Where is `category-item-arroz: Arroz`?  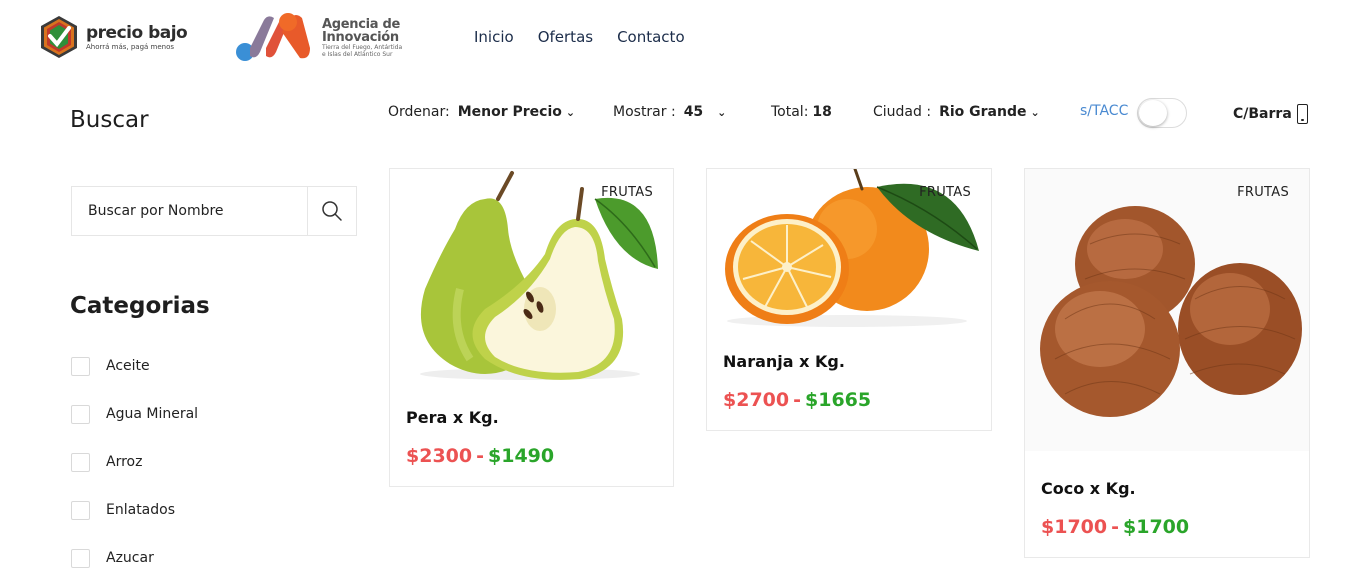 category-item-arroz: Arroz is located at coordinates (134, 462).